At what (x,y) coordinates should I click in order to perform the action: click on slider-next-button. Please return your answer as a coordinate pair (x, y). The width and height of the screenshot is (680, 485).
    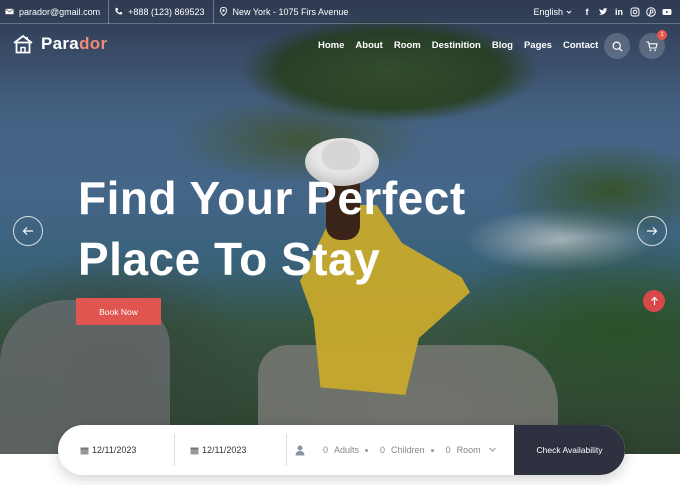
    Looking at the image, I should click on (652, 231).